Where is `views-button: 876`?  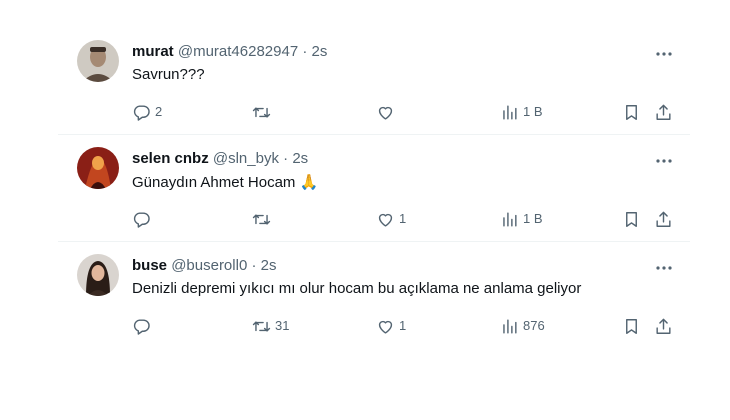 views-button: 876 is located at coordinates (522, 326).